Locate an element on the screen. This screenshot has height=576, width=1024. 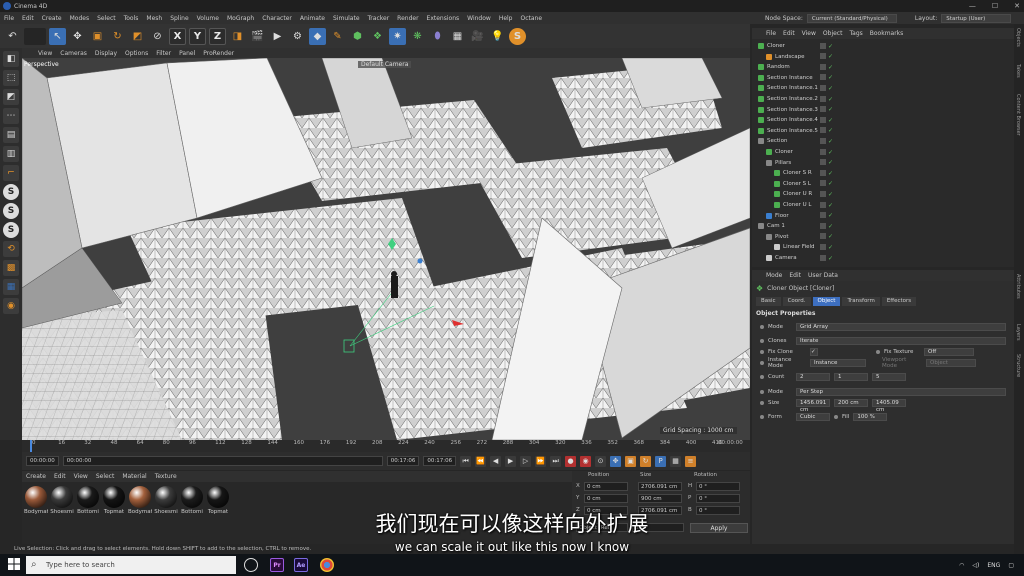
chrome-icon is located at coordinates (327, 565).